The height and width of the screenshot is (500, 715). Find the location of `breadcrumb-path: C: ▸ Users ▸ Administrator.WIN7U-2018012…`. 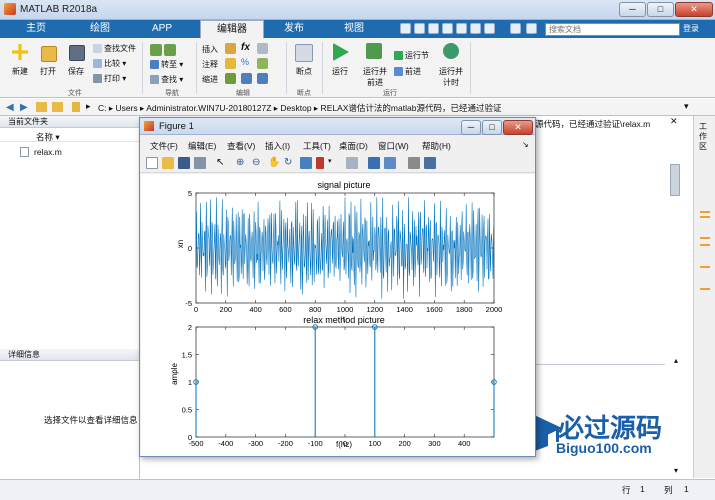

breadcrumb-path: C: ▸ Users ▸ Administrator.WIN7U-2018012… is located at coordinates (299, 108).